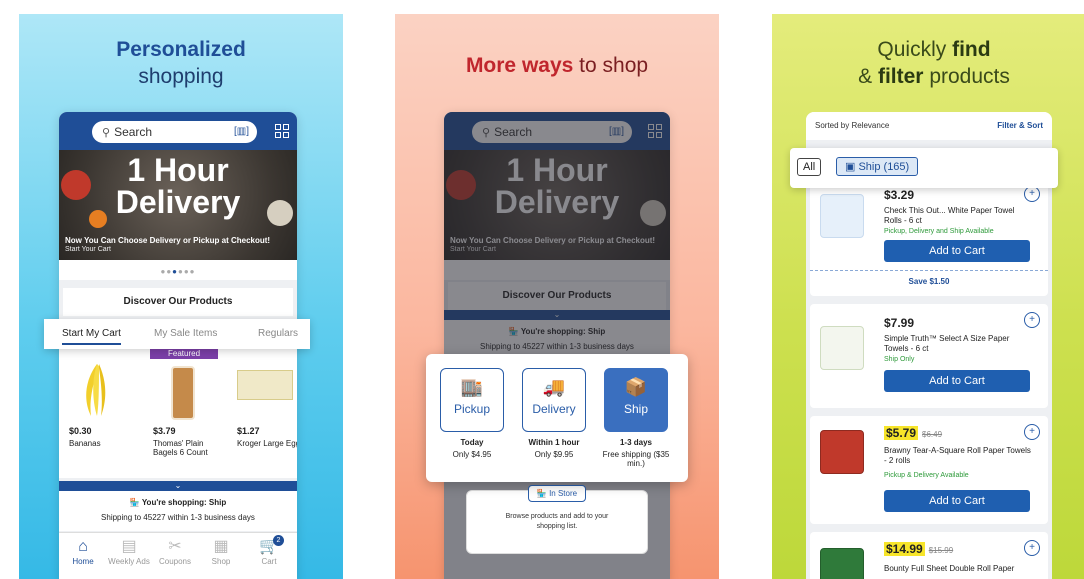 The image size is (1084, 579). I want to click on cart-icon: 🛒, so click(269, 546).